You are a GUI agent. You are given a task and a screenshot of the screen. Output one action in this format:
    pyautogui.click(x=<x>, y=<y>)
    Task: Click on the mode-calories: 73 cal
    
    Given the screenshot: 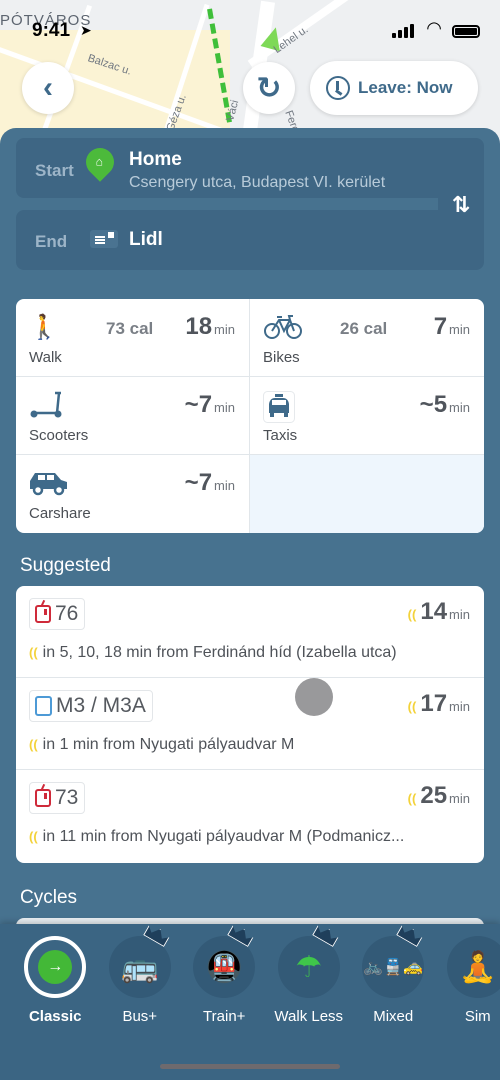 What is the action you would take?
    pyautogui.click(x=130, y=328)
    